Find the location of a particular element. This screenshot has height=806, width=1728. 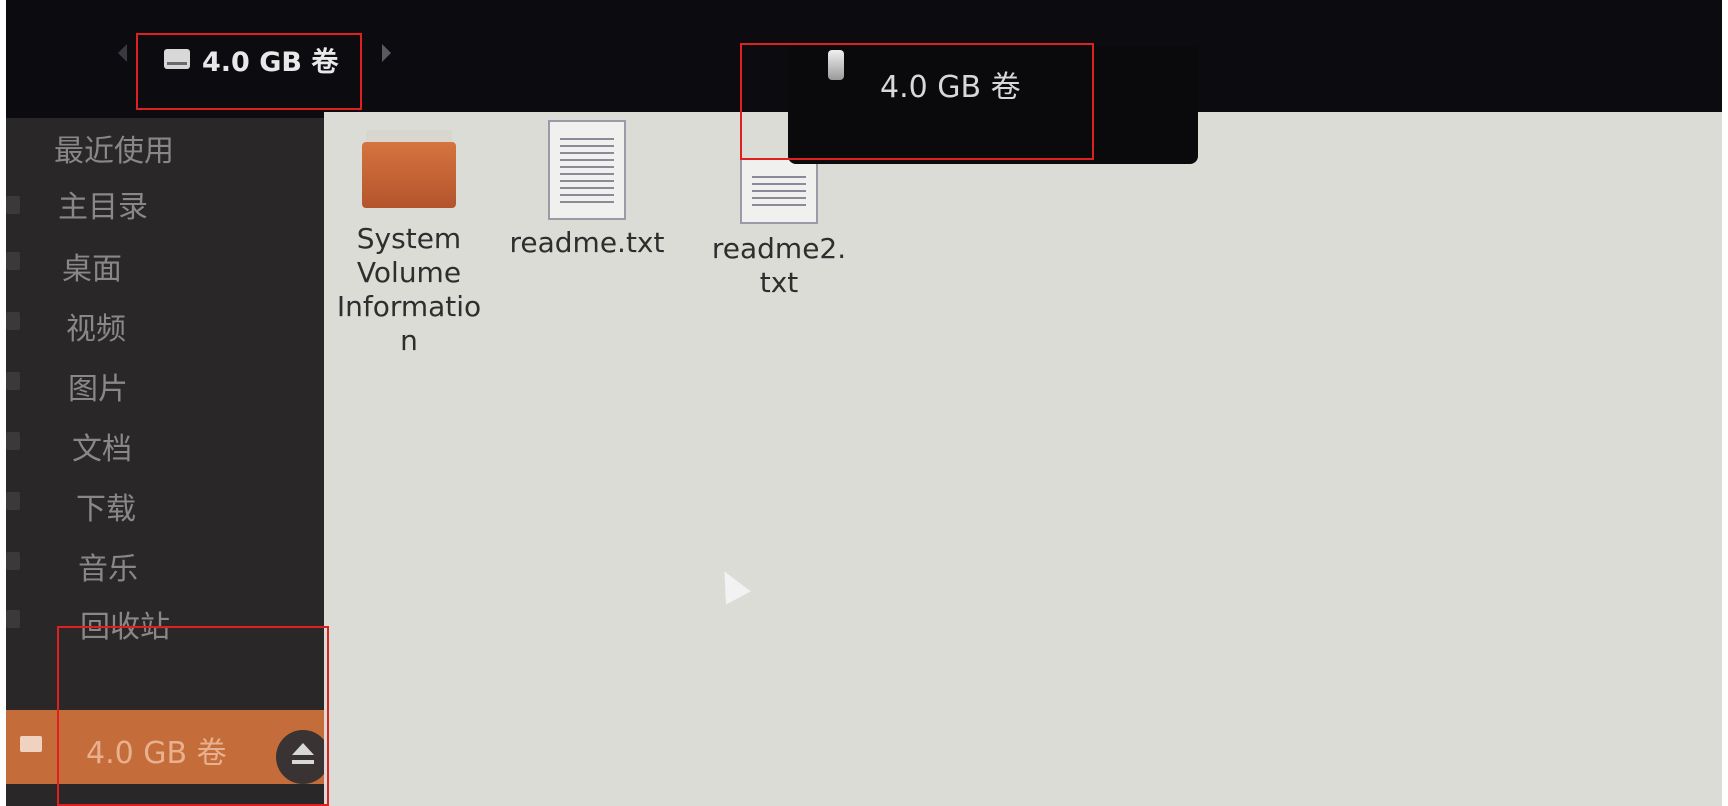

sidebar-item-label: 主目录 is located at coordinates (103, 207).